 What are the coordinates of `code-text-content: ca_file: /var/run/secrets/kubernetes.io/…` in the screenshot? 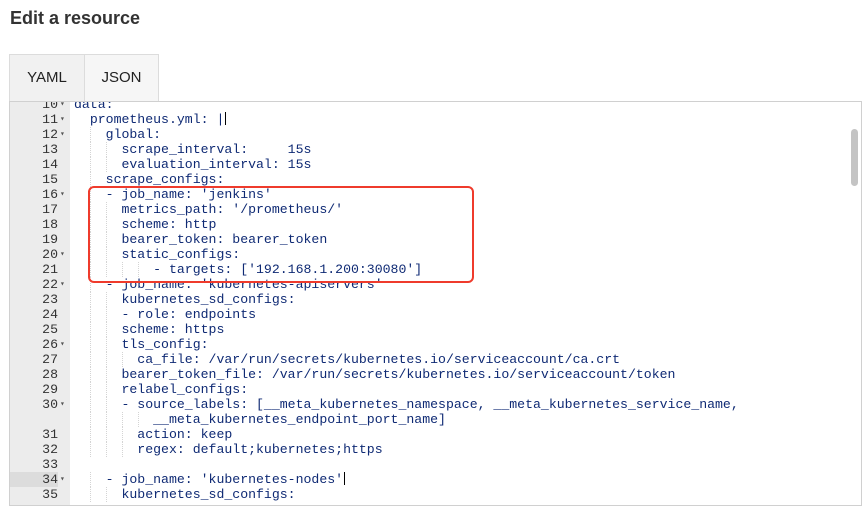 It's located at (347, 359).